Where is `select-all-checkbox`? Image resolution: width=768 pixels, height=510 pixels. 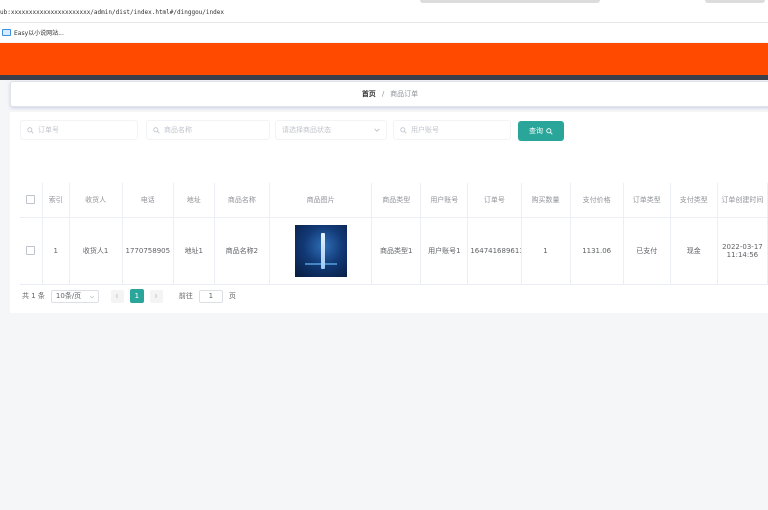 select-all-checkbox is located at coordinates (31, 199).